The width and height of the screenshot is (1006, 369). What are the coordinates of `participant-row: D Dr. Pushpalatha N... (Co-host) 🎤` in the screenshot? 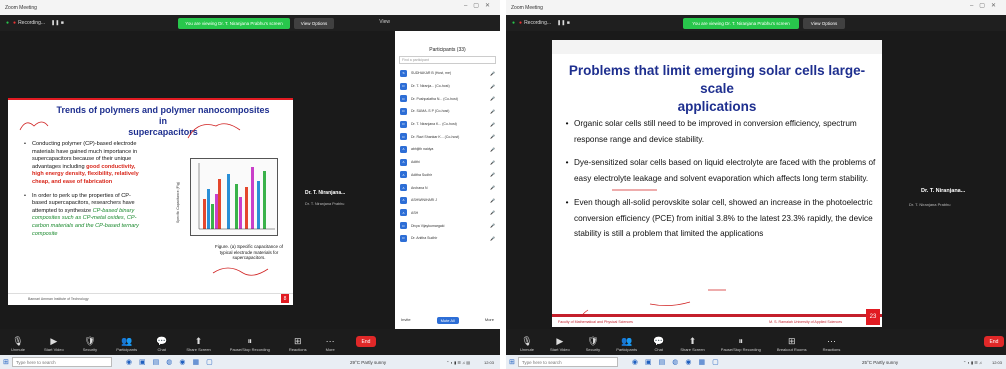 It's located at (447, 98).